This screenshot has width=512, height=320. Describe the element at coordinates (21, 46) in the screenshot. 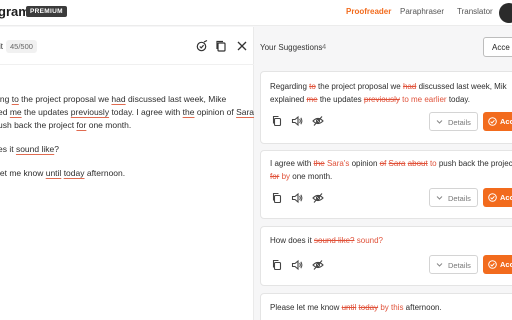

I see `character-count: 45/500` at that location.